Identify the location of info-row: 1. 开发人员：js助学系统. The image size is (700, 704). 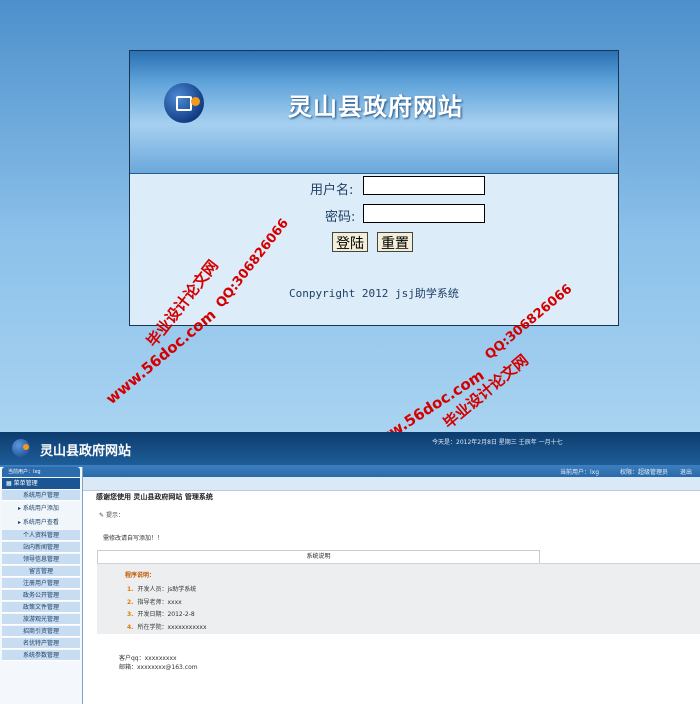
(161, 588).